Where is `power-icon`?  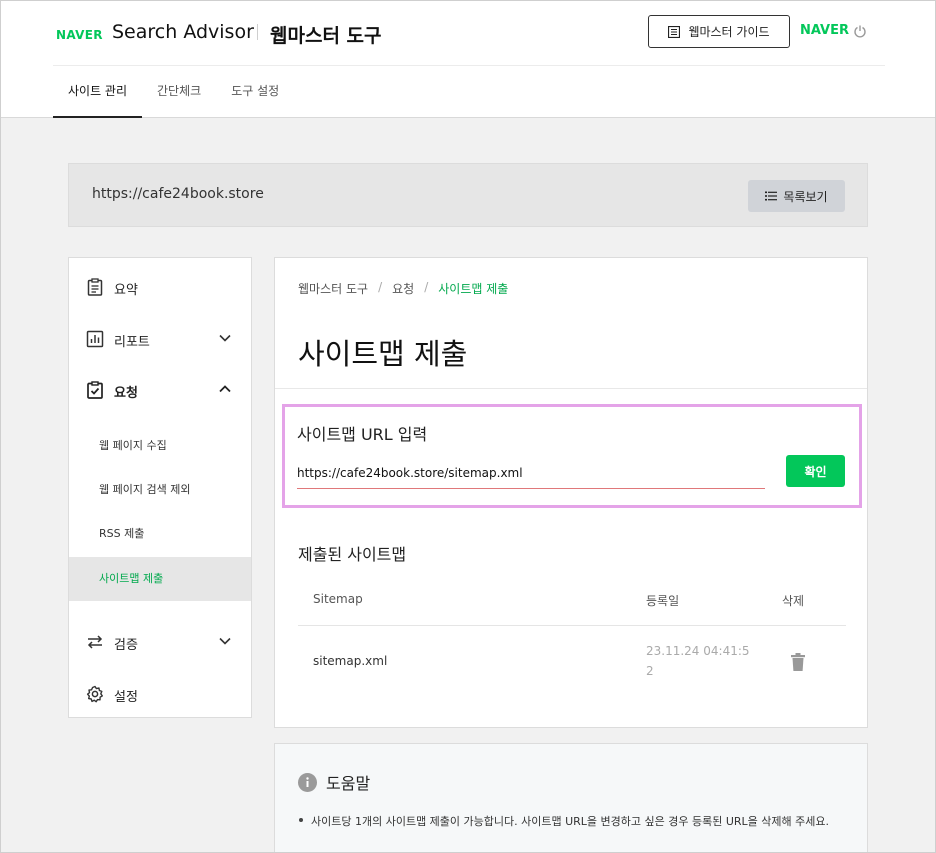 power-icon is located at coordinates (860, 31).